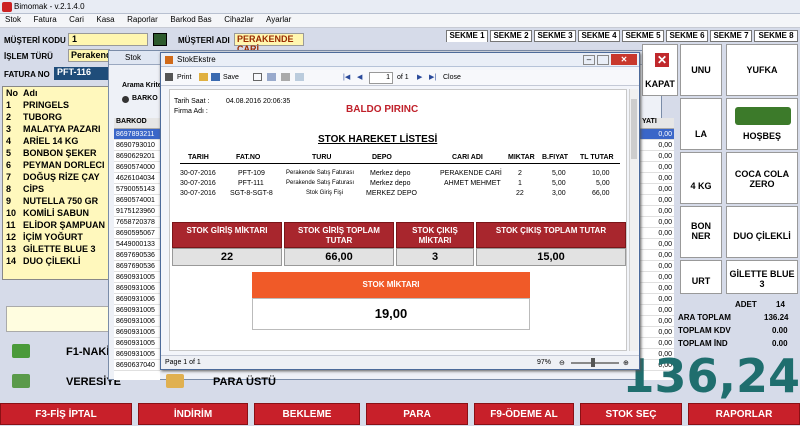  I want to click on tab-sekme-1: SEKME 1, so click(467, 36).